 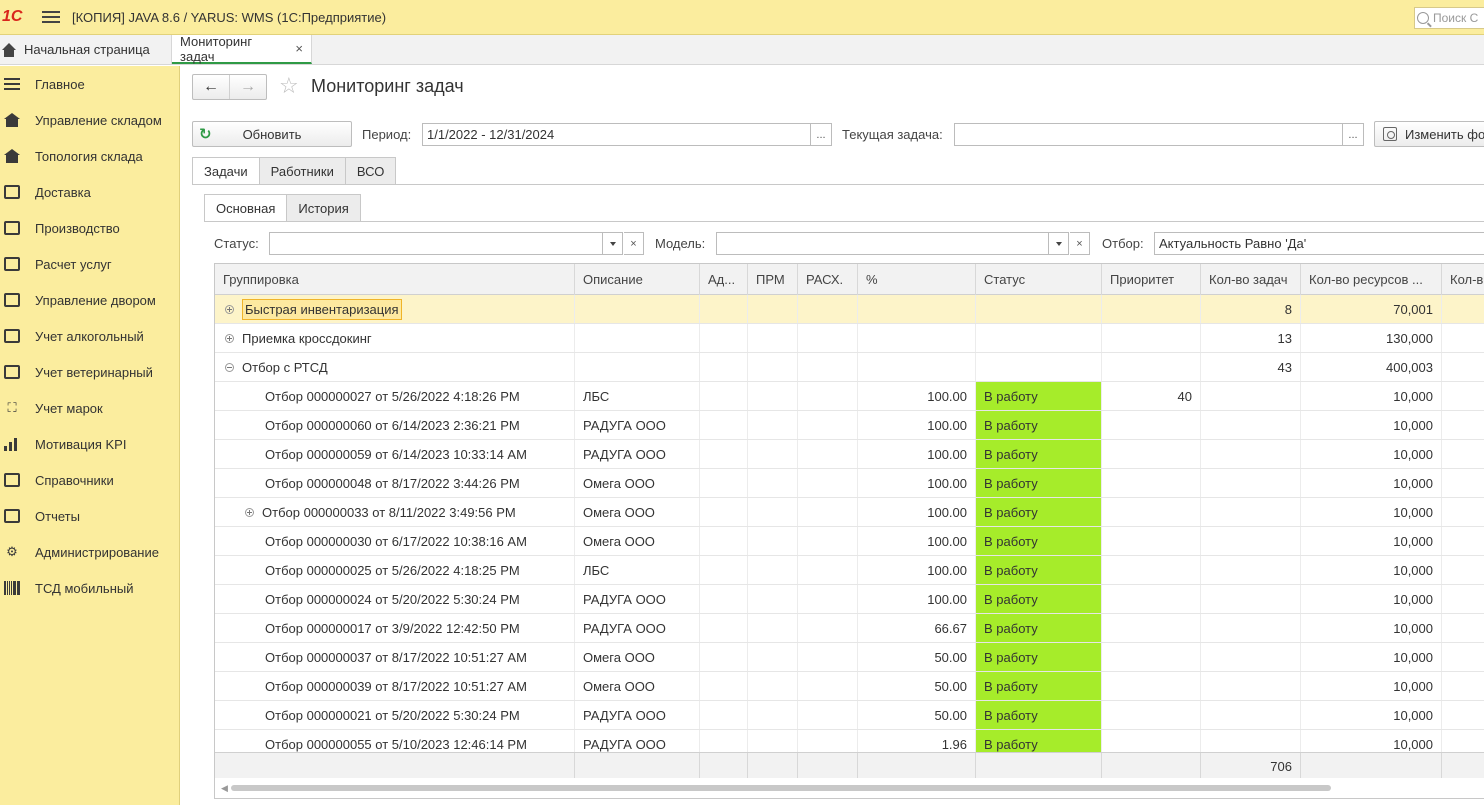 What do you see at coordinates (849, 338) in the screenshot?
I see `table-group-row: Приемка кроссдокинг 13 130,000` at bounding box center [849, 338].